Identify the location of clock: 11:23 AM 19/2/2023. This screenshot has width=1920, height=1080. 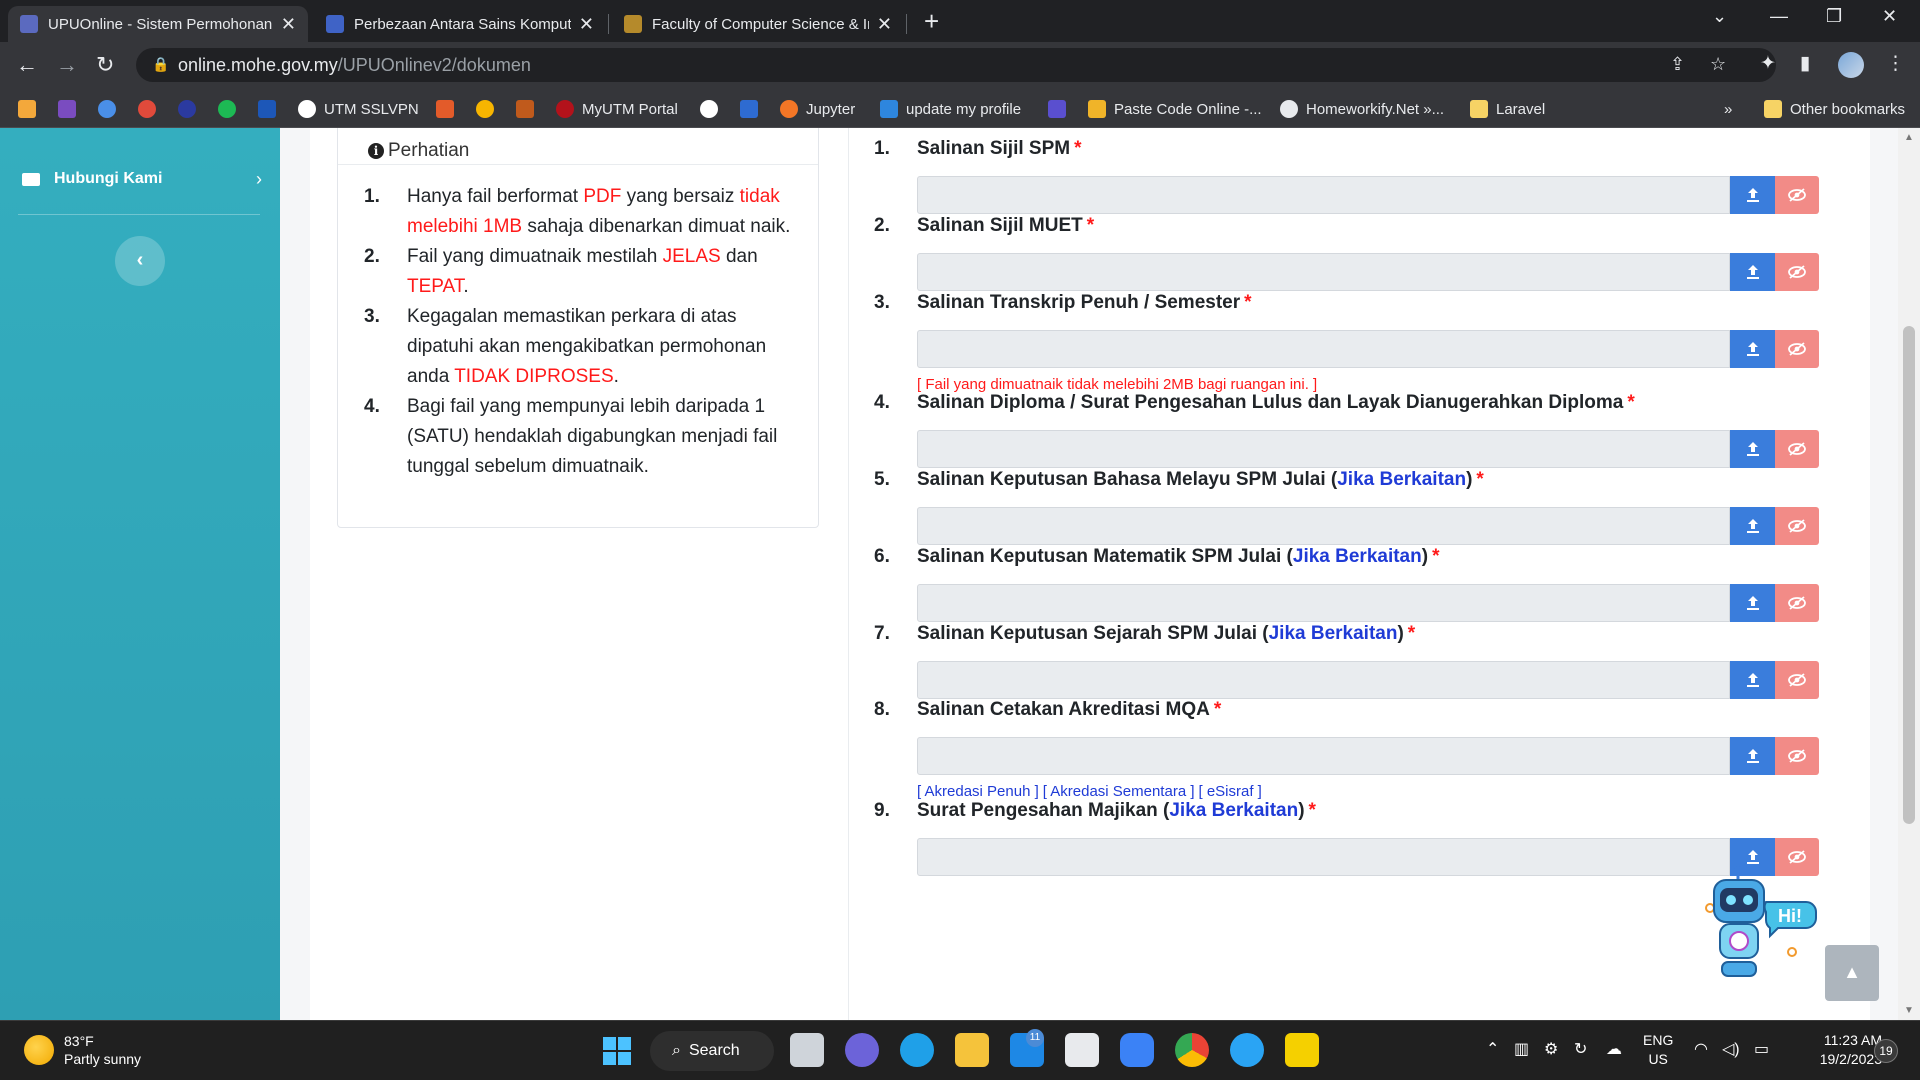
(1837, 1050).